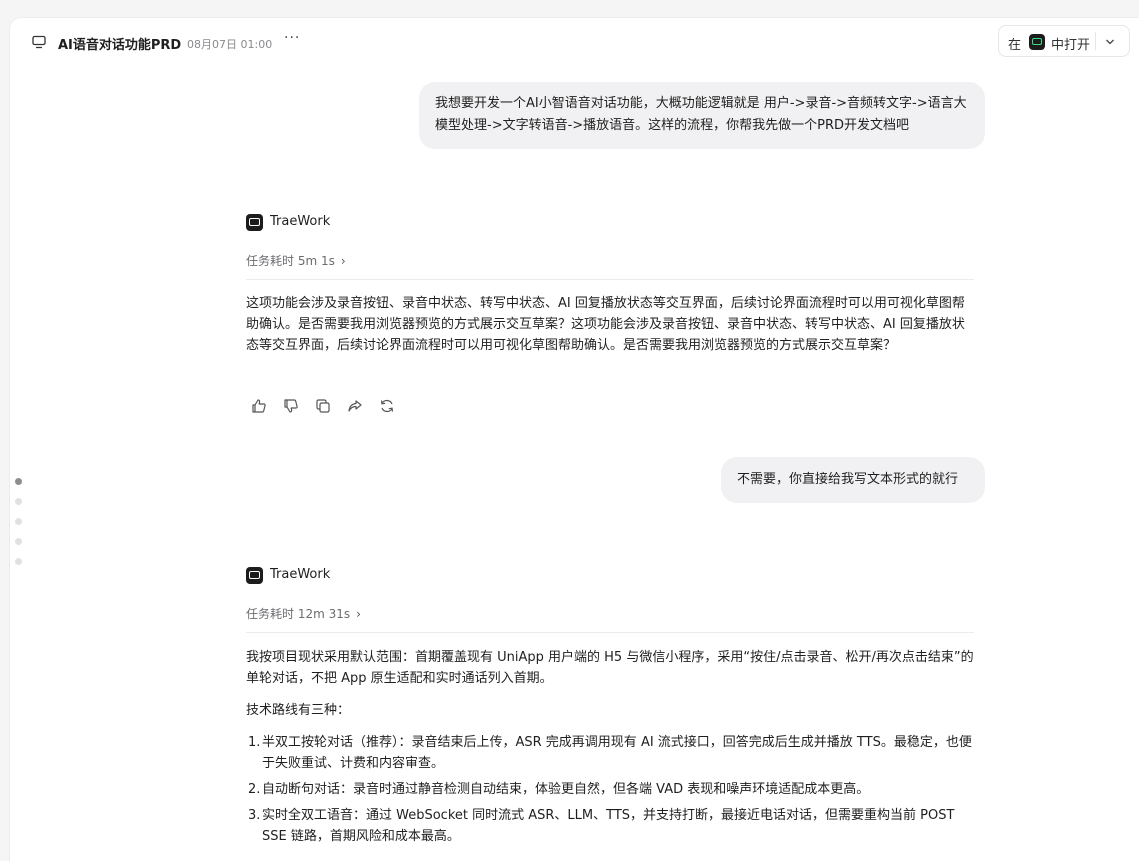  I want to click on copy-icon, so click(323, 406).